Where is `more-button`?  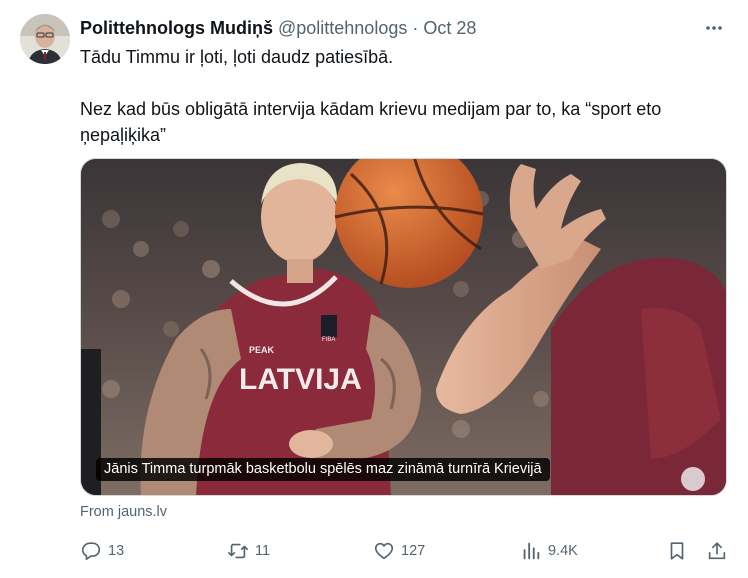 more-button is located at coordinates (714, 28).